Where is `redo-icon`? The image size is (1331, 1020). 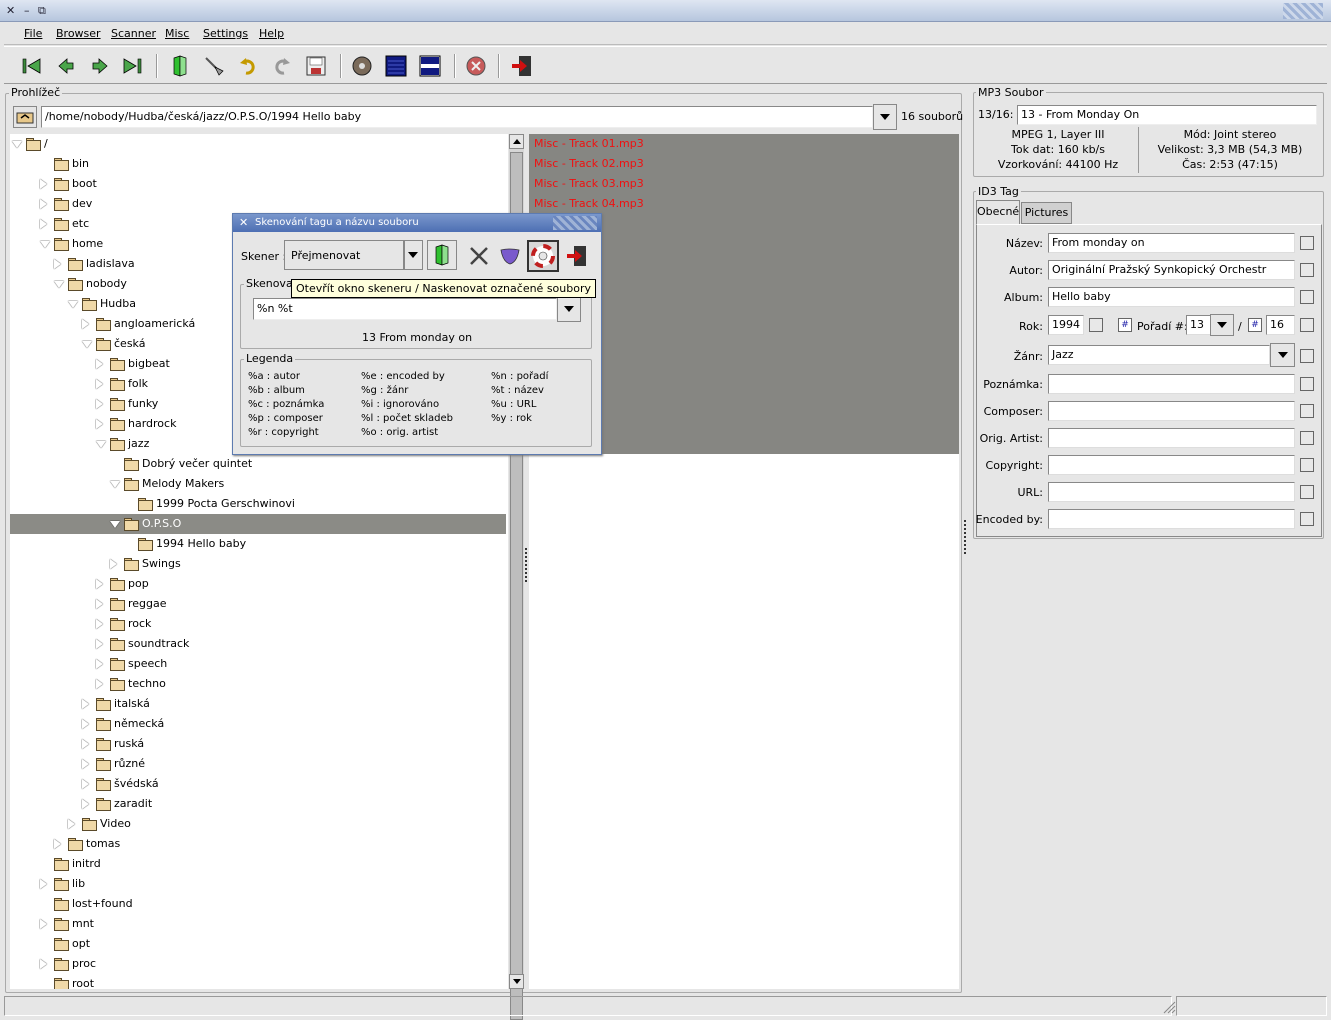 redo-icon is located at coordinates (282, 66).